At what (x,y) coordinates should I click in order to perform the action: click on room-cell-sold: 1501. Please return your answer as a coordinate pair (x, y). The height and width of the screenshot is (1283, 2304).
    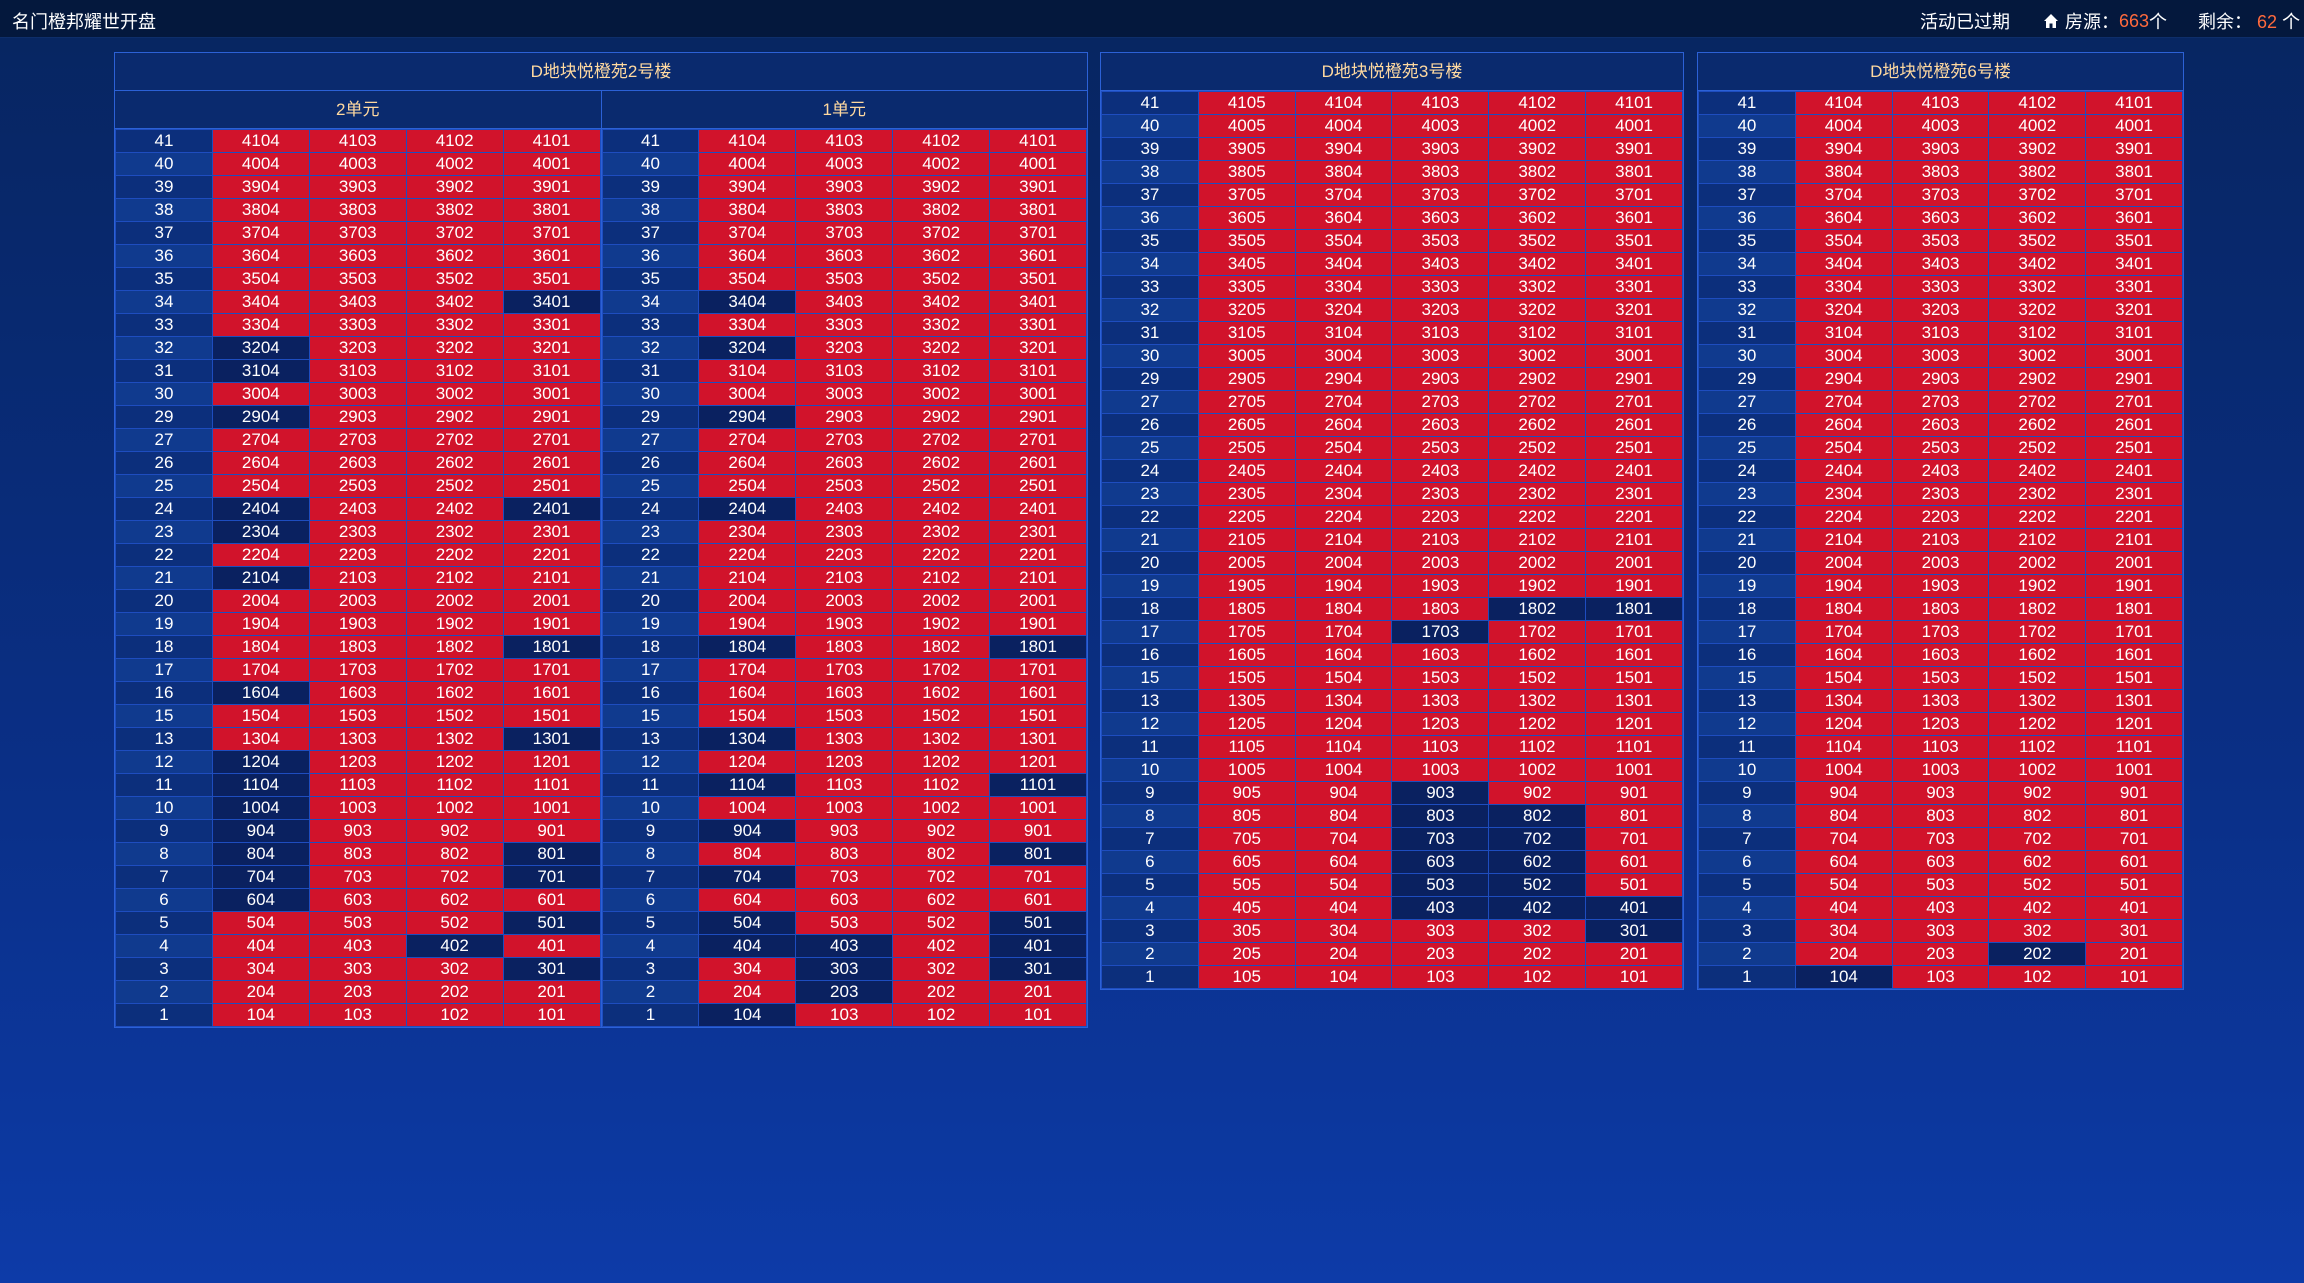
    Looking at the image, I should click on (2134, 678).